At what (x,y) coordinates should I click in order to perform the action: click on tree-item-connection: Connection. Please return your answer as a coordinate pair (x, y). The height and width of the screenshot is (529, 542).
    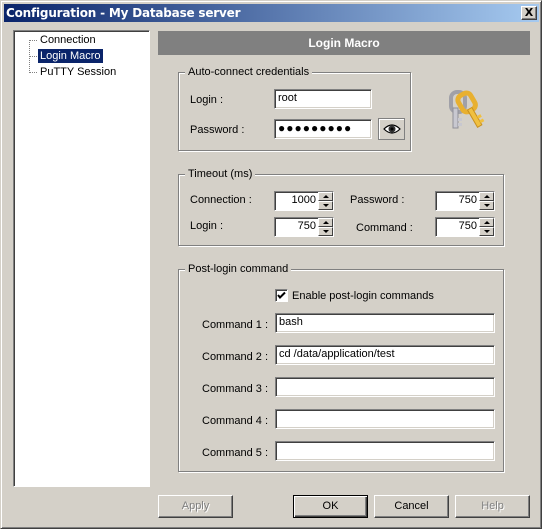
    Looking at the image, I should click on (68, 40).